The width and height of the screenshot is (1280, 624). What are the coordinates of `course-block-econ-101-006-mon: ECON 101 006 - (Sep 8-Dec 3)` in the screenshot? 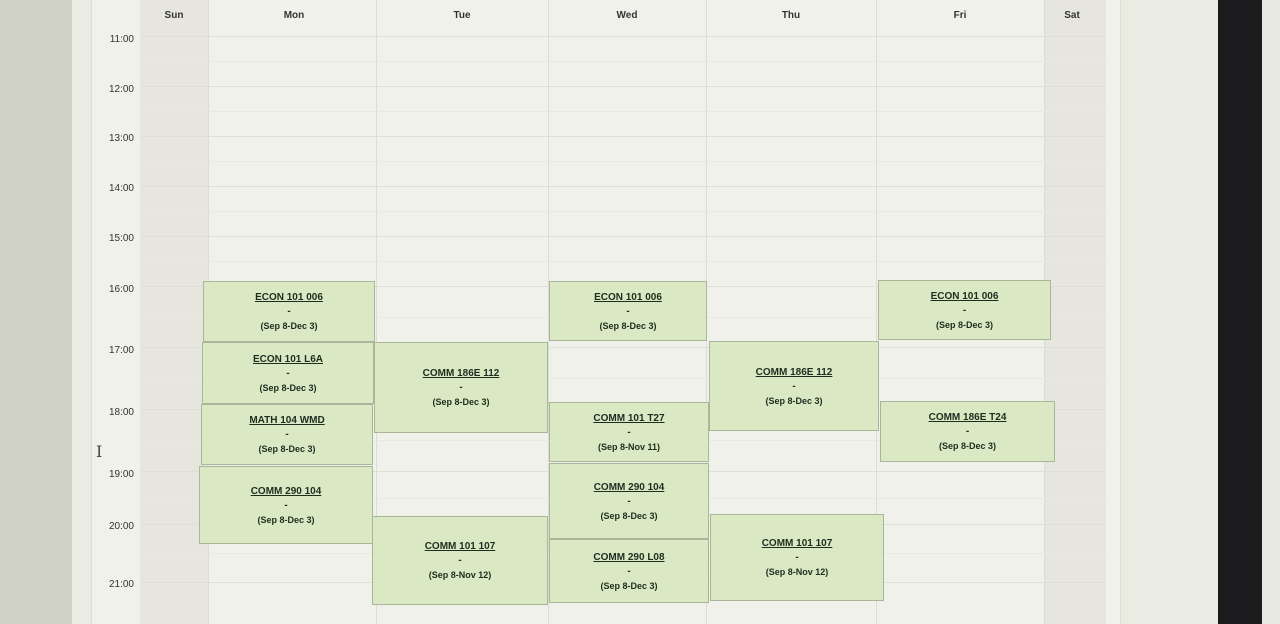 It's located at (289, 311).